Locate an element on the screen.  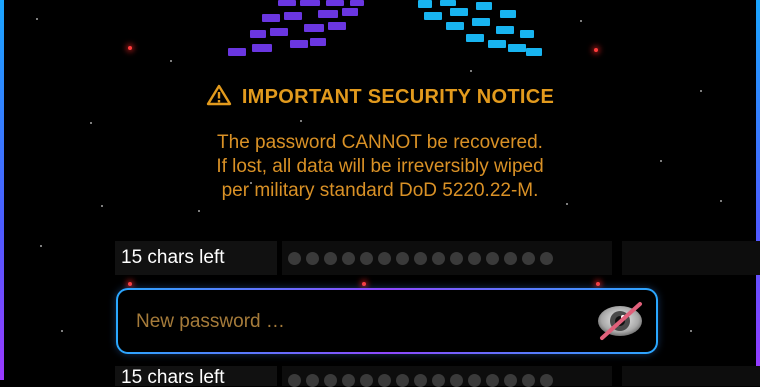
warning-triangle-icon is located at coordinates (219, 98).